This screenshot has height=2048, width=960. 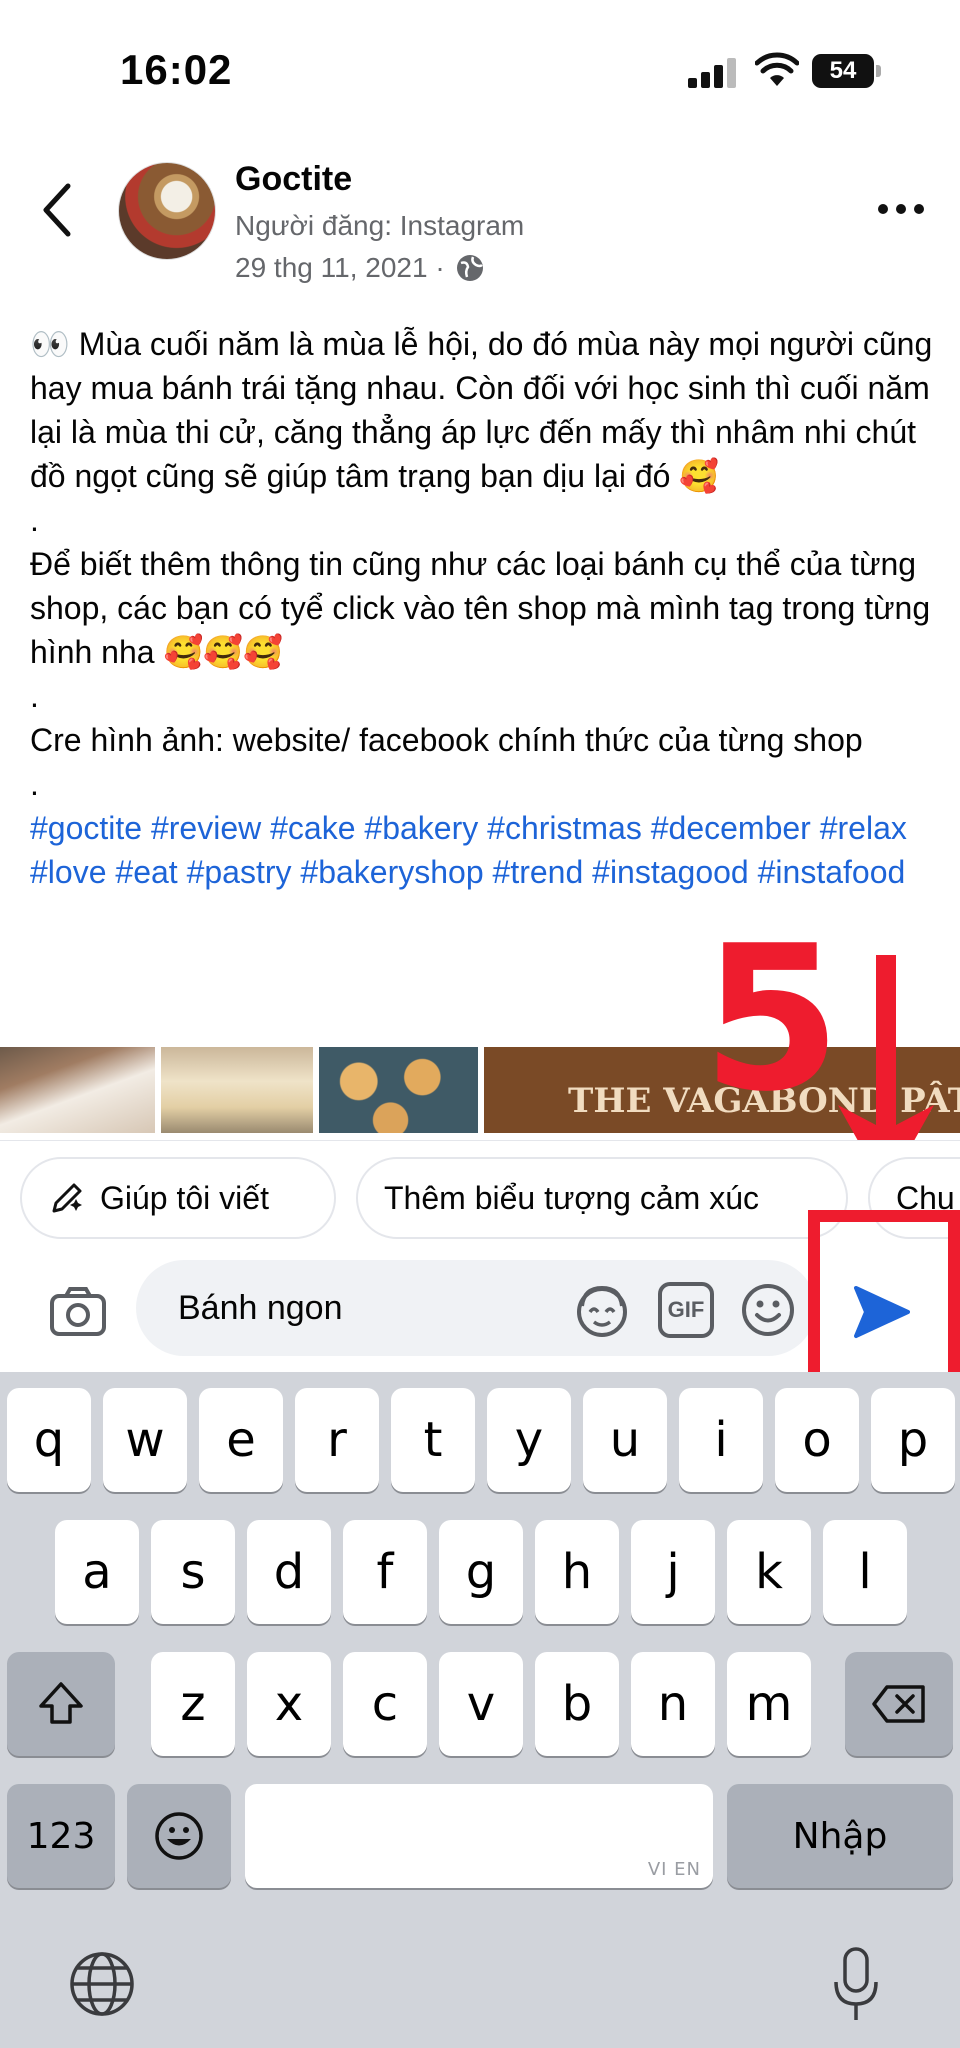 What do you see at coordinates (571, 1197) in the screenshot?
I see `chip-label: Thêm biểu tượng cảm xúc` at bounding box center [571, 1197].